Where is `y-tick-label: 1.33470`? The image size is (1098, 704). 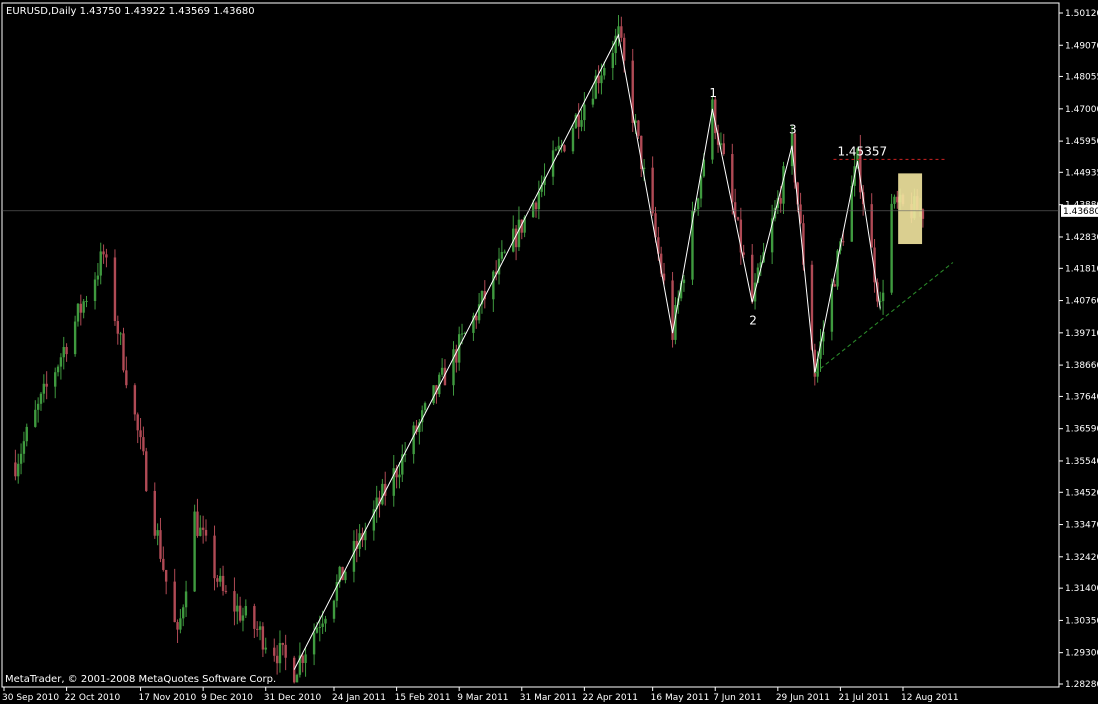
y-tick-label: 1.33470 is located at coordinates (1081, 526).